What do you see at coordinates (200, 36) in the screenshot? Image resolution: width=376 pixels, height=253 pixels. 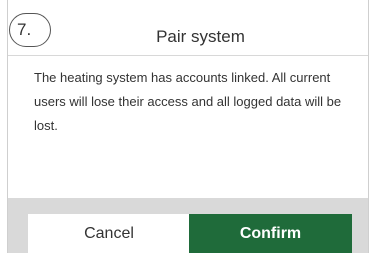 I see `dialog-title: Pair system` at bounding box center [200, 36].